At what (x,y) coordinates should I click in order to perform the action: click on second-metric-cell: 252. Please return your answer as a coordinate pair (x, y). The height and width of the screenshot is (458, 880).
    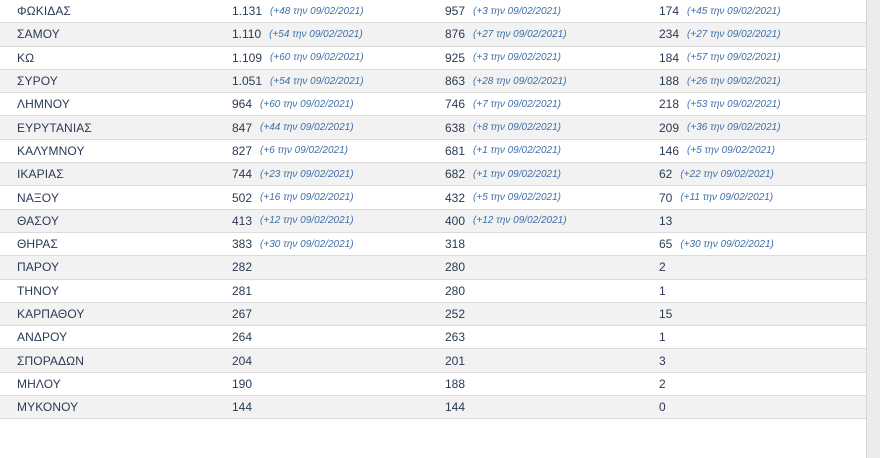
    Looking at the image, I should click on (459, 314).